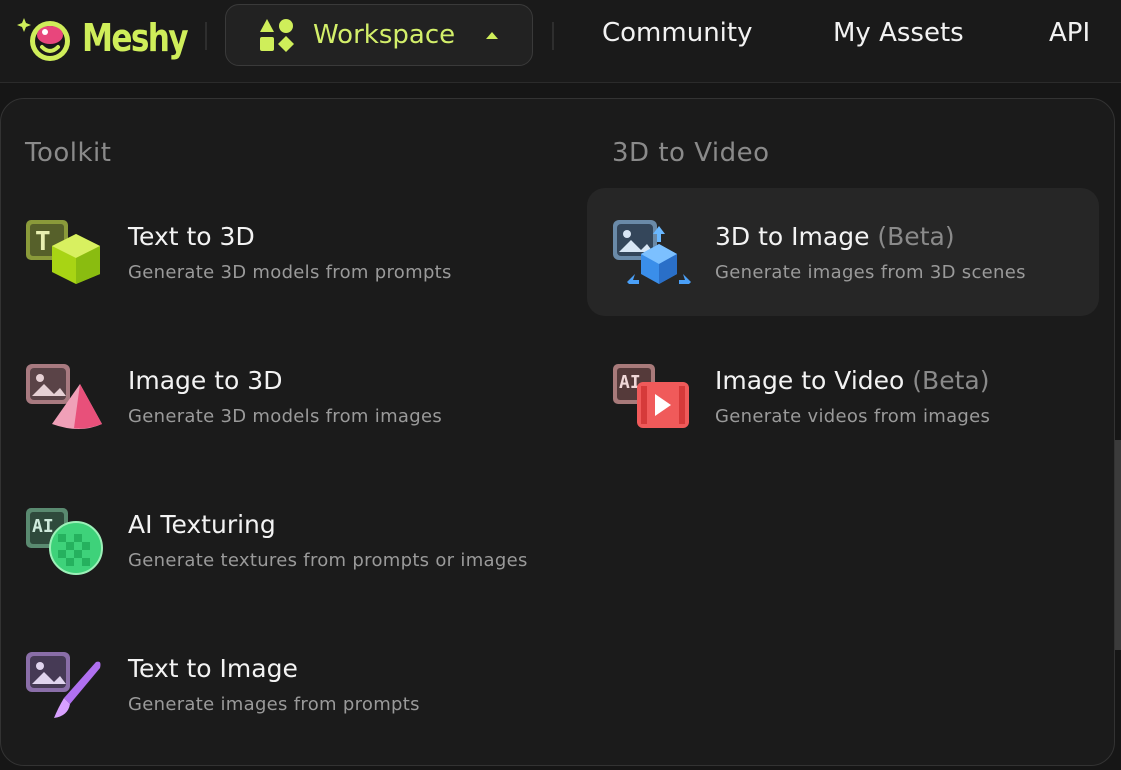  What do you see at coordinates (205, 380) in the screenshot?
I see `menu-item-title: Image to 3D` at bounding box center [205, 380].